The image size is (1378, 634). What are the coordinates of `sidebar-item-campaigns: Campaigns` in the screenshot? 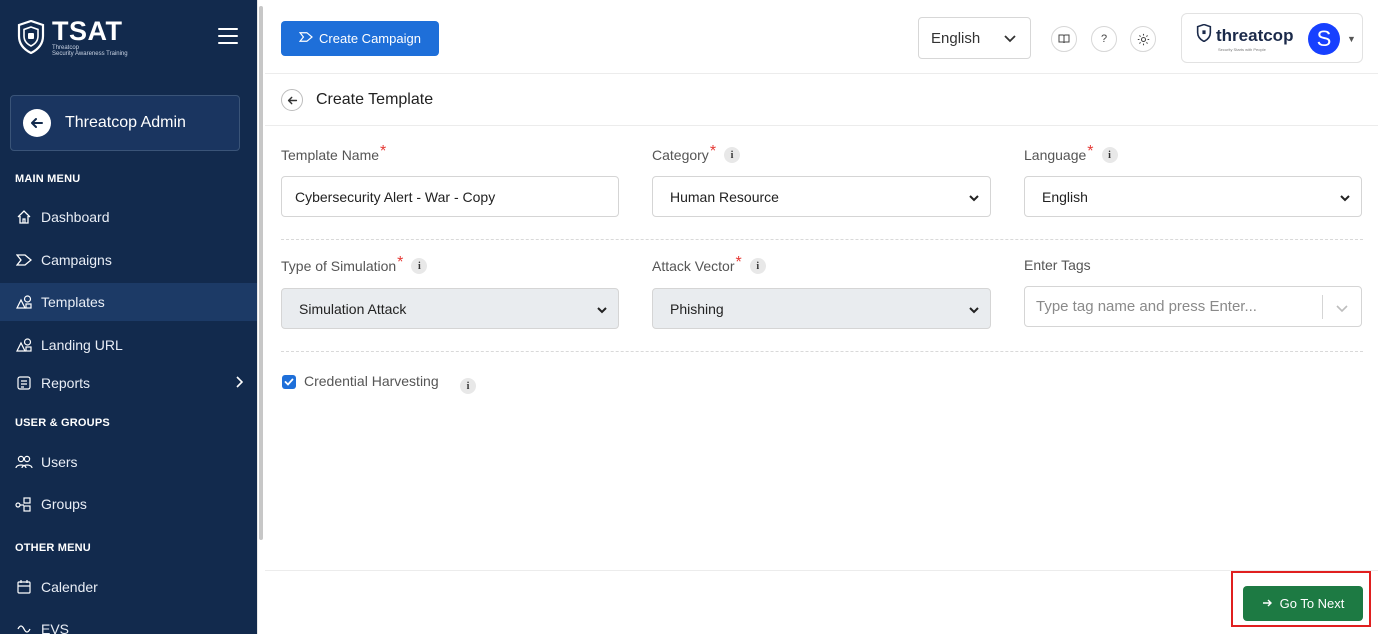 It's located at (128, 260).